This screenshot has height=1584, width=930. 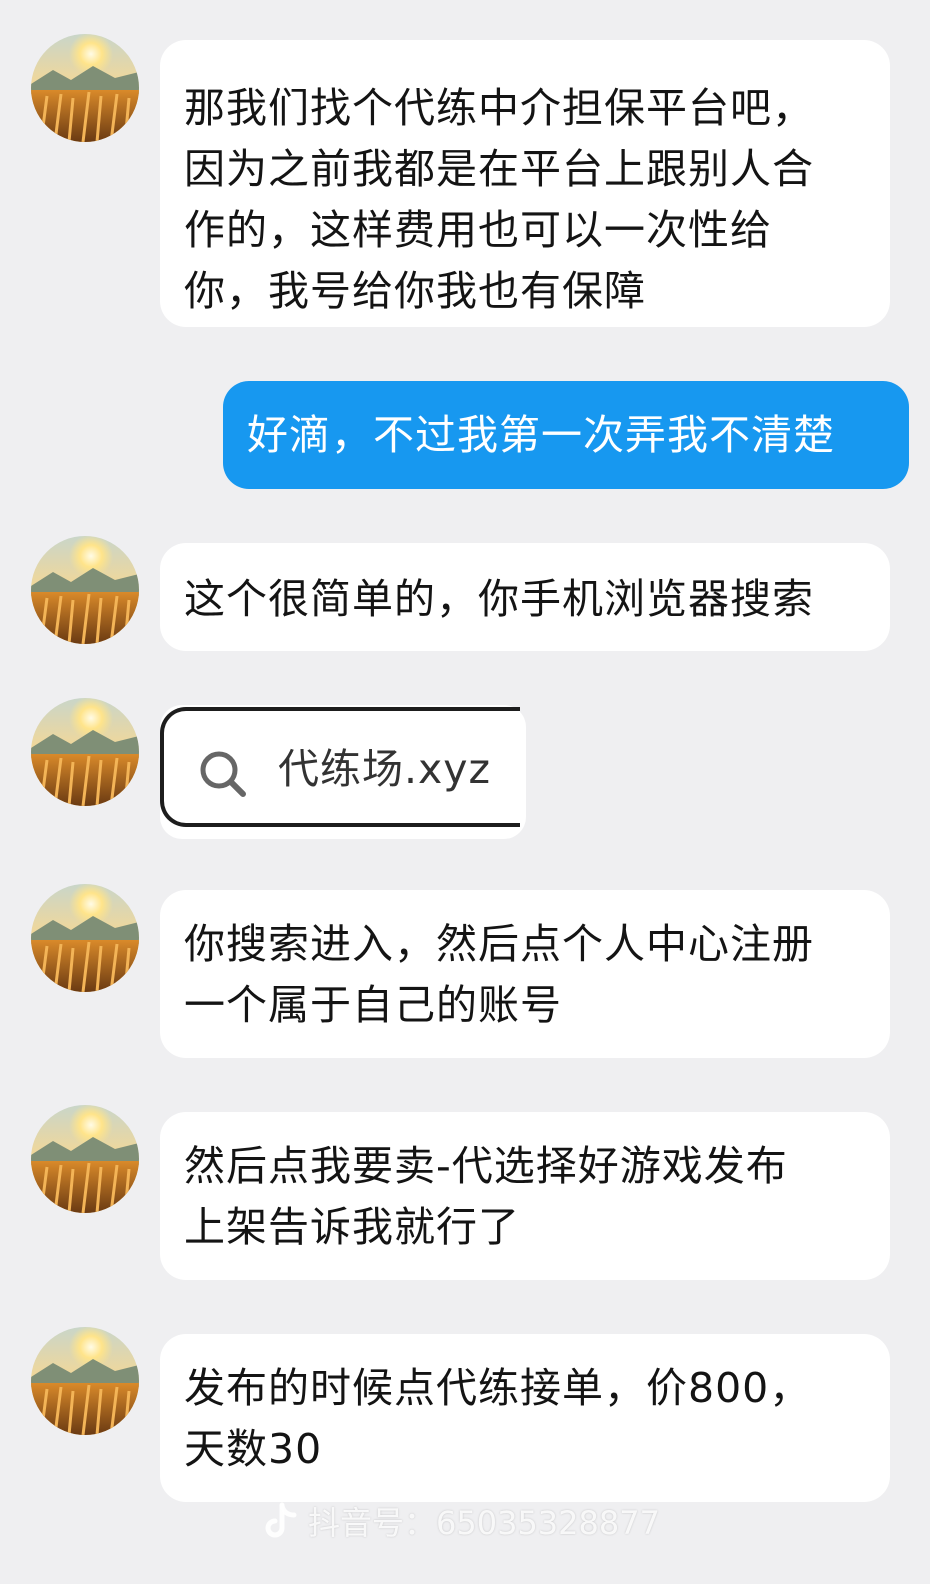 I want to click on search-image-message: 代练场.xyz, so click(x=343, y=772).